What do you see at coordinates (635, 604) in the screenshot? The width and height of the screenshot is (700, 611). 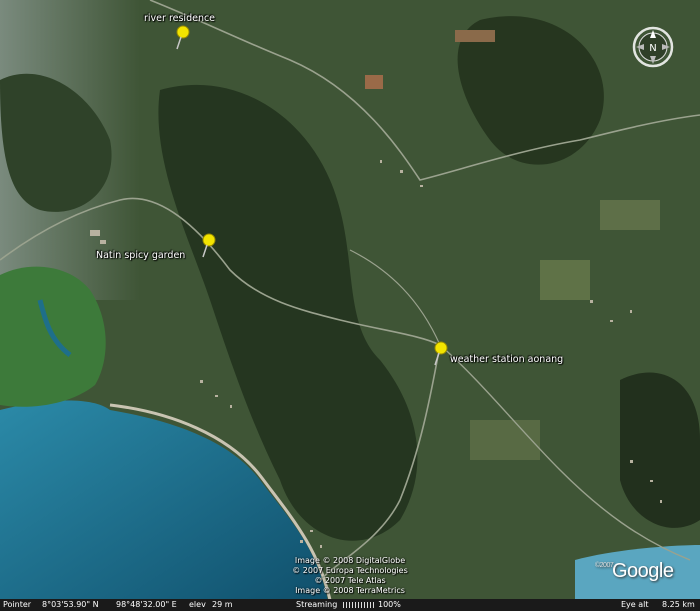 I see `eye-alt-label: Eye alt` at bounding box center [635, 604].